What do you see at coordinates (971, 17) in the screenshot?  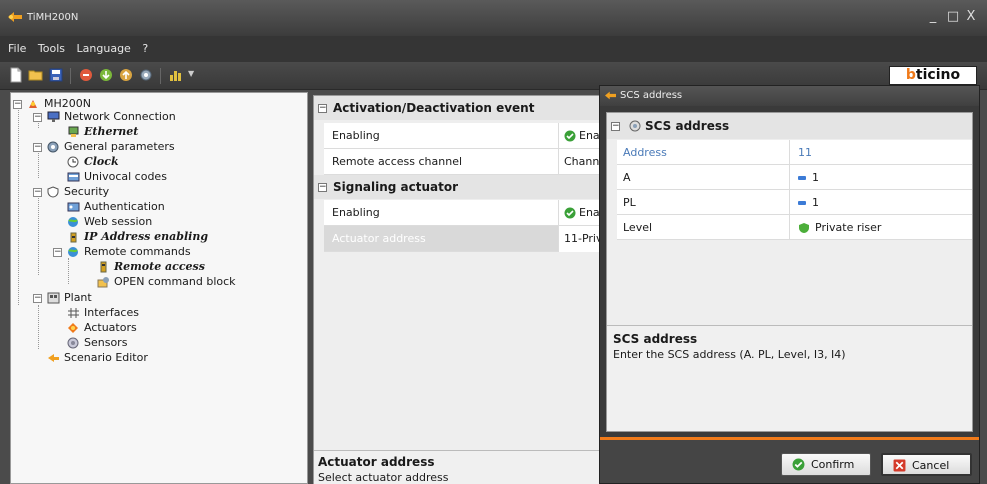 I see `close-button: X` at bounding box center [971, 17].